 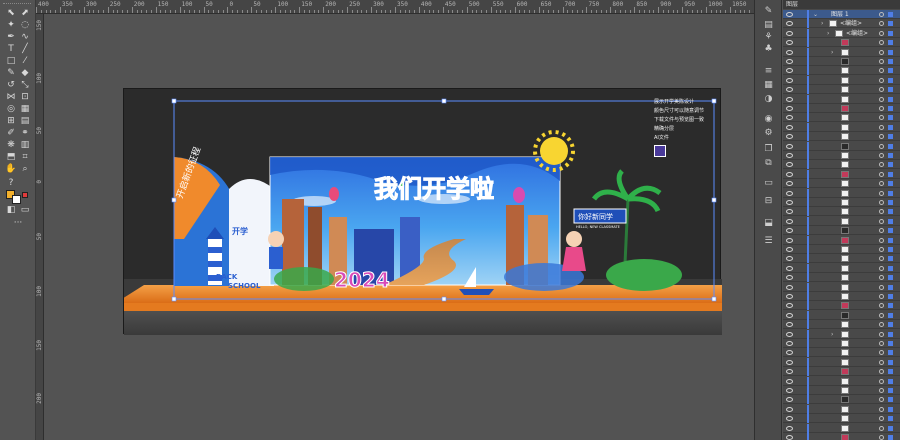 What do you see at coordinates (11, 37) in the screenshot?
I see `pen-tool-icon: ✒` at bounding box center [11, 37].